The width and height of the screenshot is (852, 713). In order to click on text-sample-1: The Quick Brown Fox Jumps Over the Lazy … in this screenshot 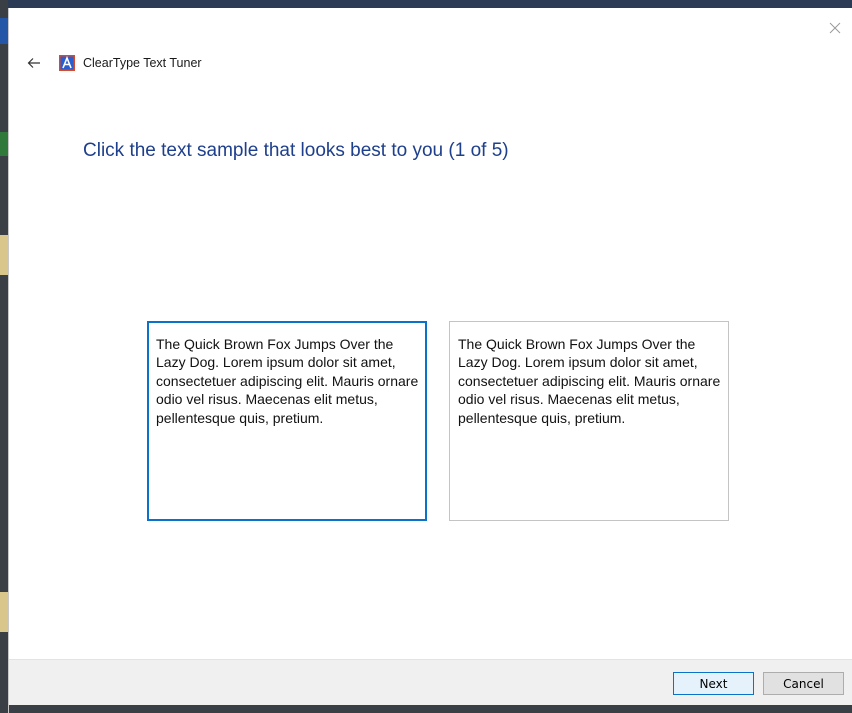, I will do `click(287, 421)`.